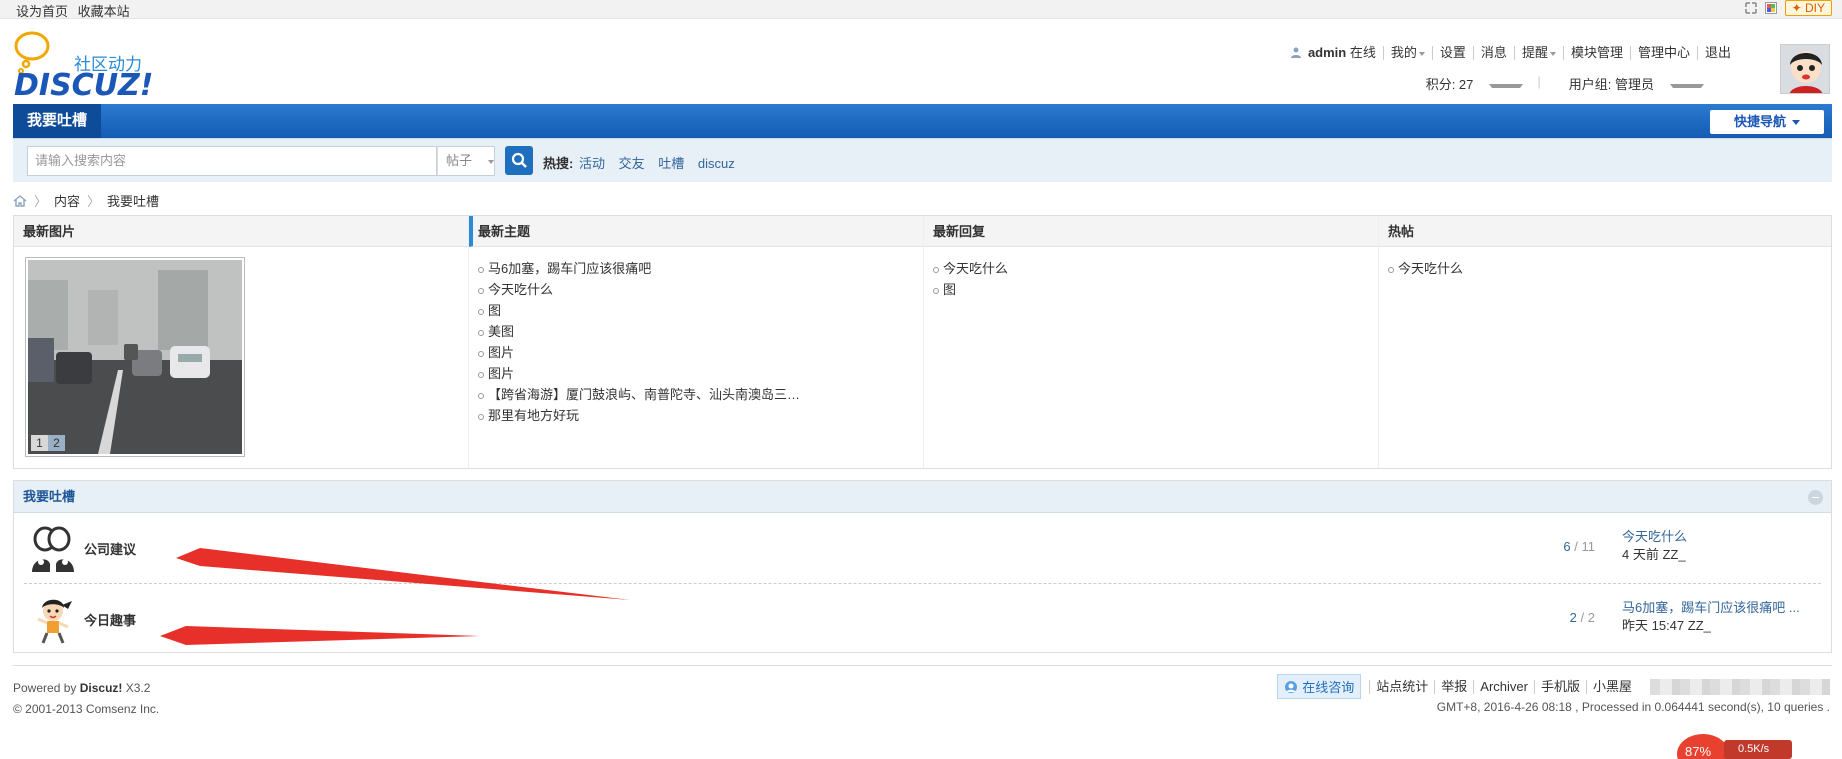 Image resolution: width=1842 pixels, height=759 pixels. Describe the element at coordinates (53, 549) in the screenshot. I see `people-forum-icon` at that location.